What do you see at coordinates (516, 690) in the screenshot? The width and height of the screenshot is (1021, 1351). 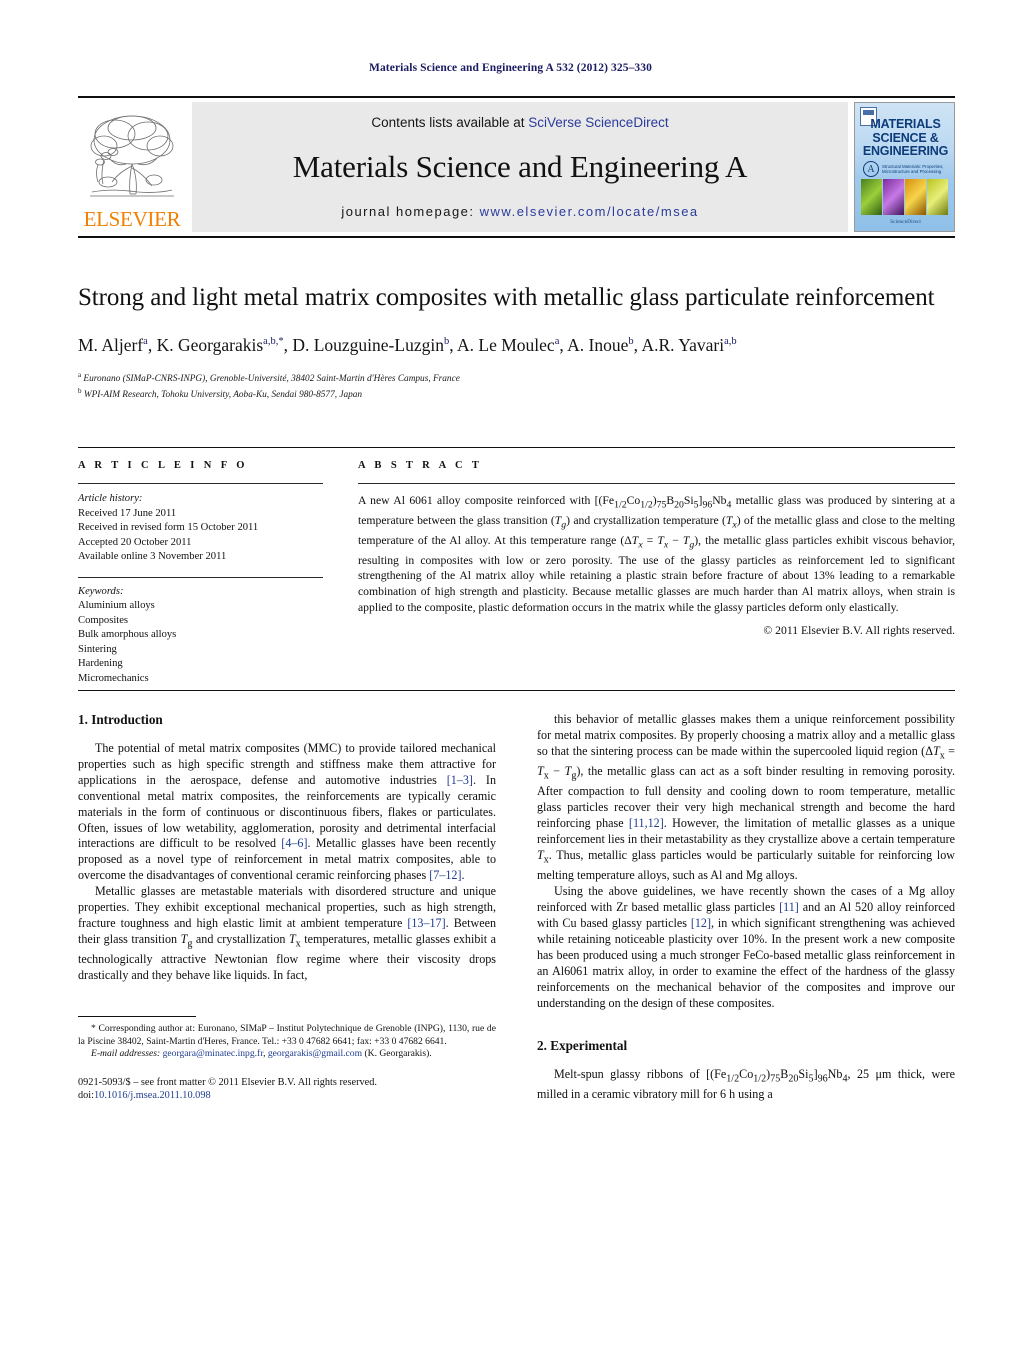 I see `info-bottom-rule` at bounding box center [516, 690].